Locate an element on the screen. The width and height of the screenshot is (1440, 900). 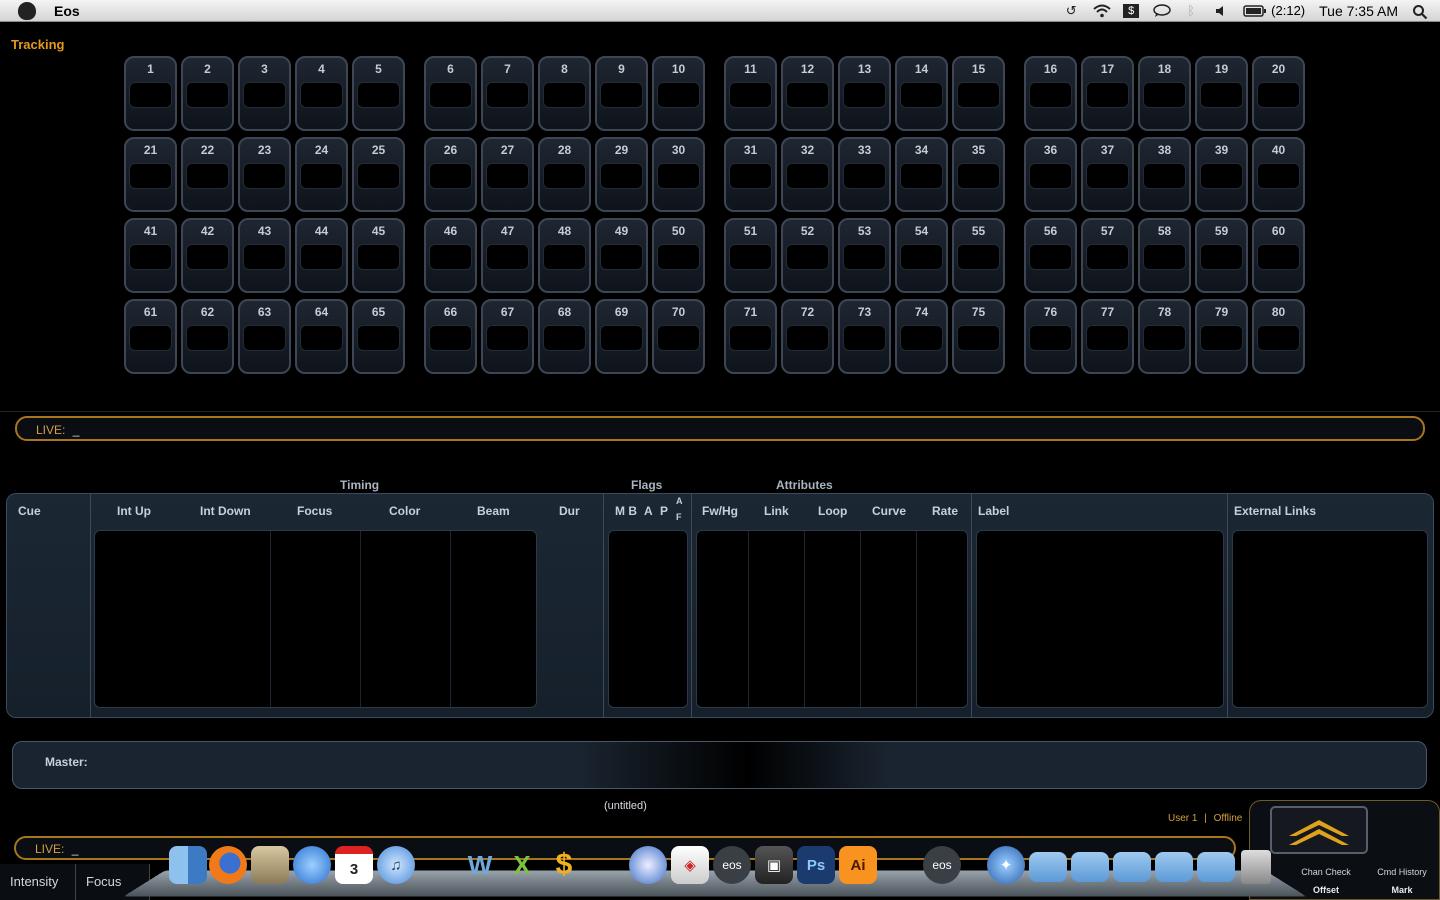
command-line-top: LIVE: _ is located at coordinates (720, 428).